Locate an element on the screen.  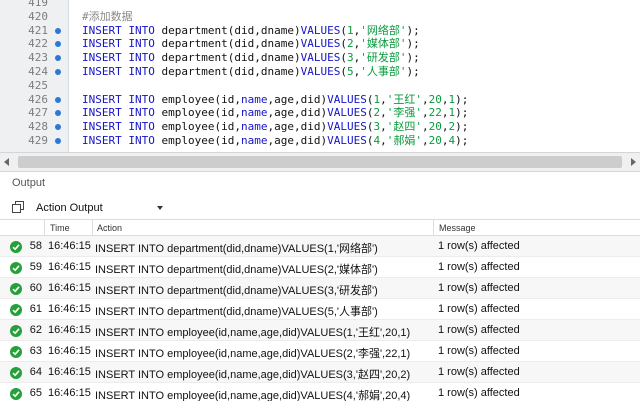
row-number: 58 is located at coordinates (35, 246).